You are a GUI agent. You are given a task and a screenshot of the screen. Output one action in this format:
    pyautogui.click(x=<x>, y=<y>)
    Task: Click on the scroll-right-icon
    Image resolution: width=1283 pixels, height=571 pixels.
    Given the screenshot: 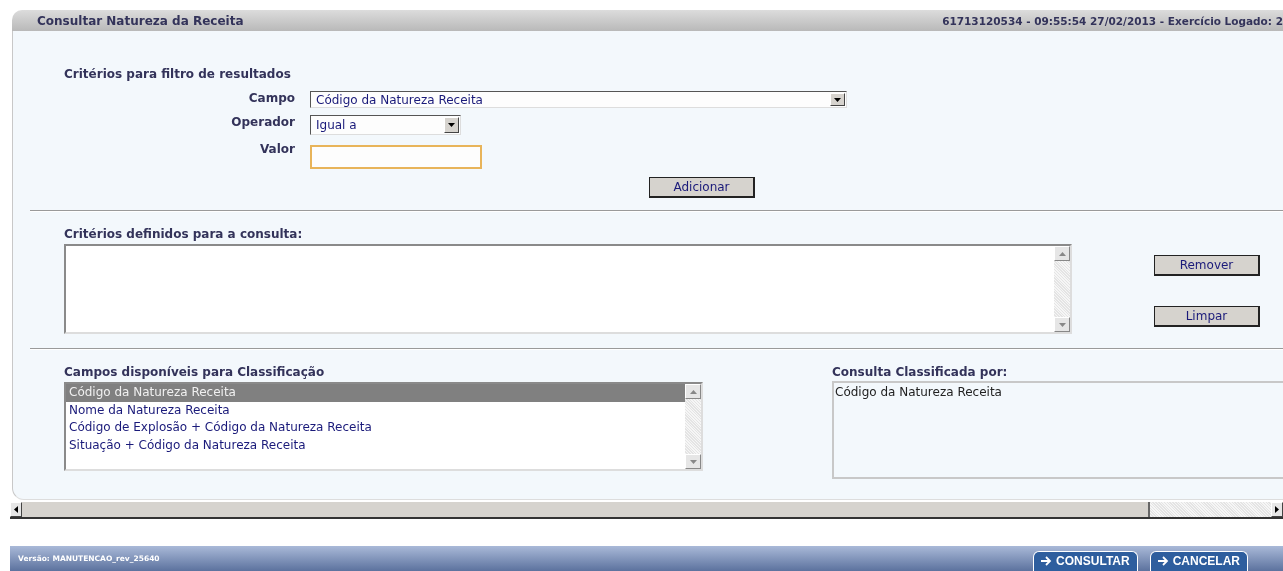 What is the action you would take?
    pyautogui.click(x=1277, y=509)
    